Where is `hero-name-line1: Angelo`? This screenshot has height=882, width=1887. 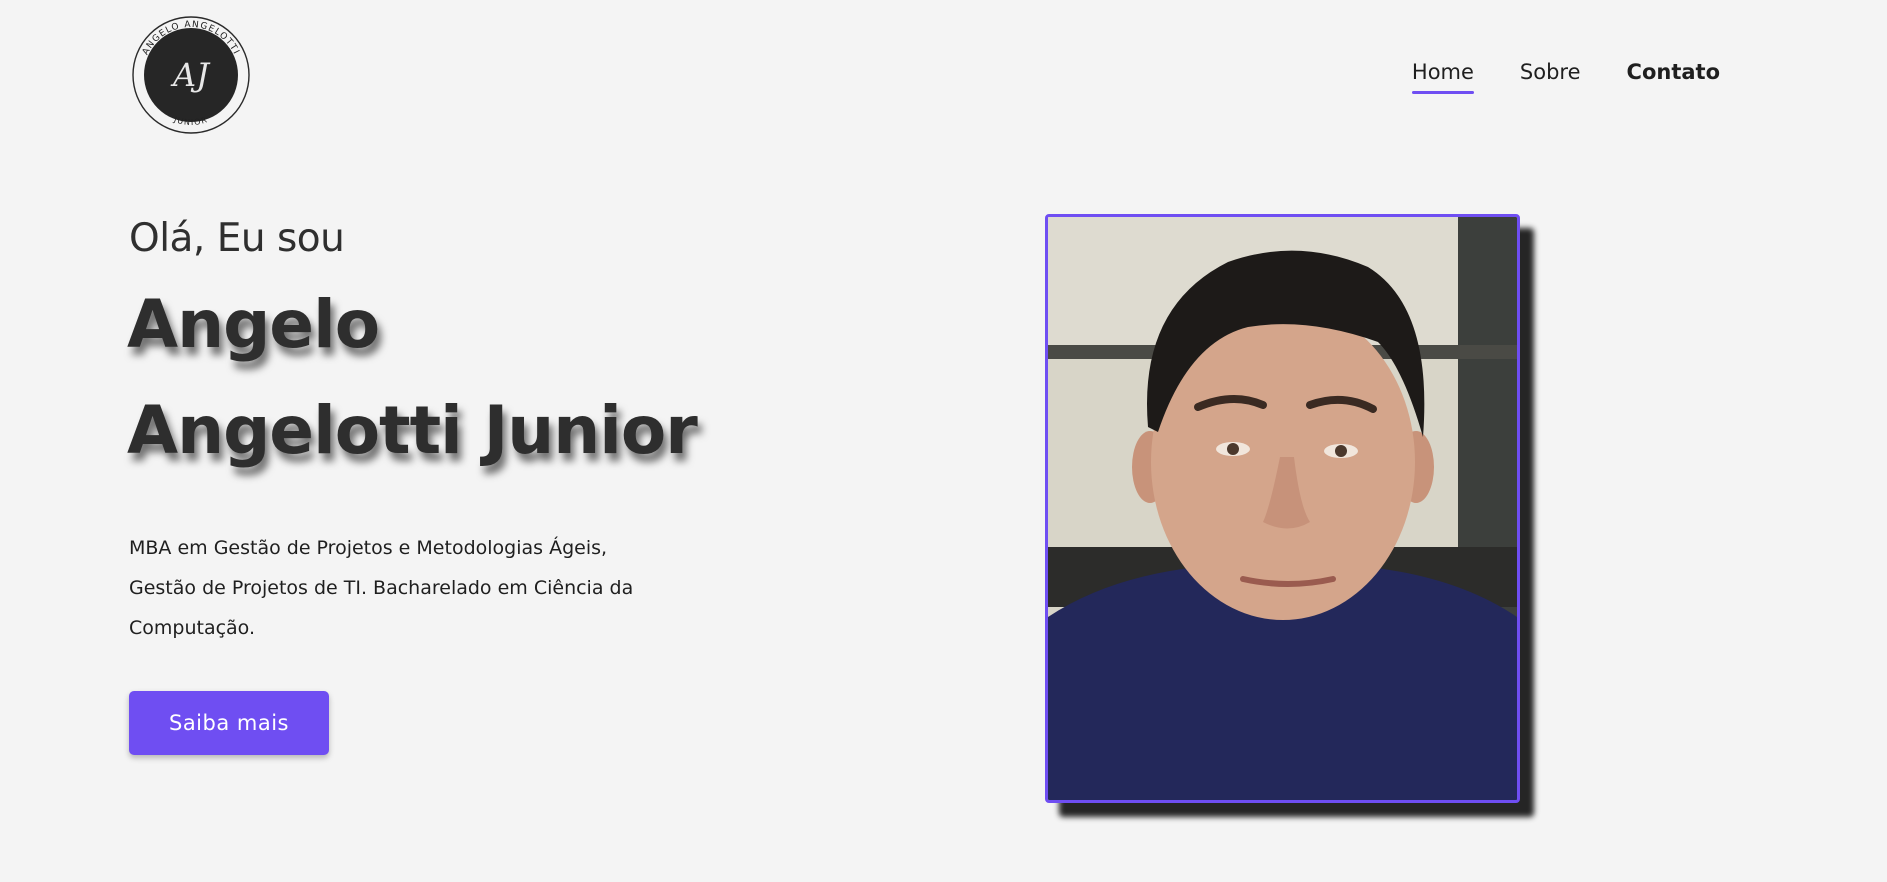
hero-name-line1: Angelo is located at coordinates (253, 324).